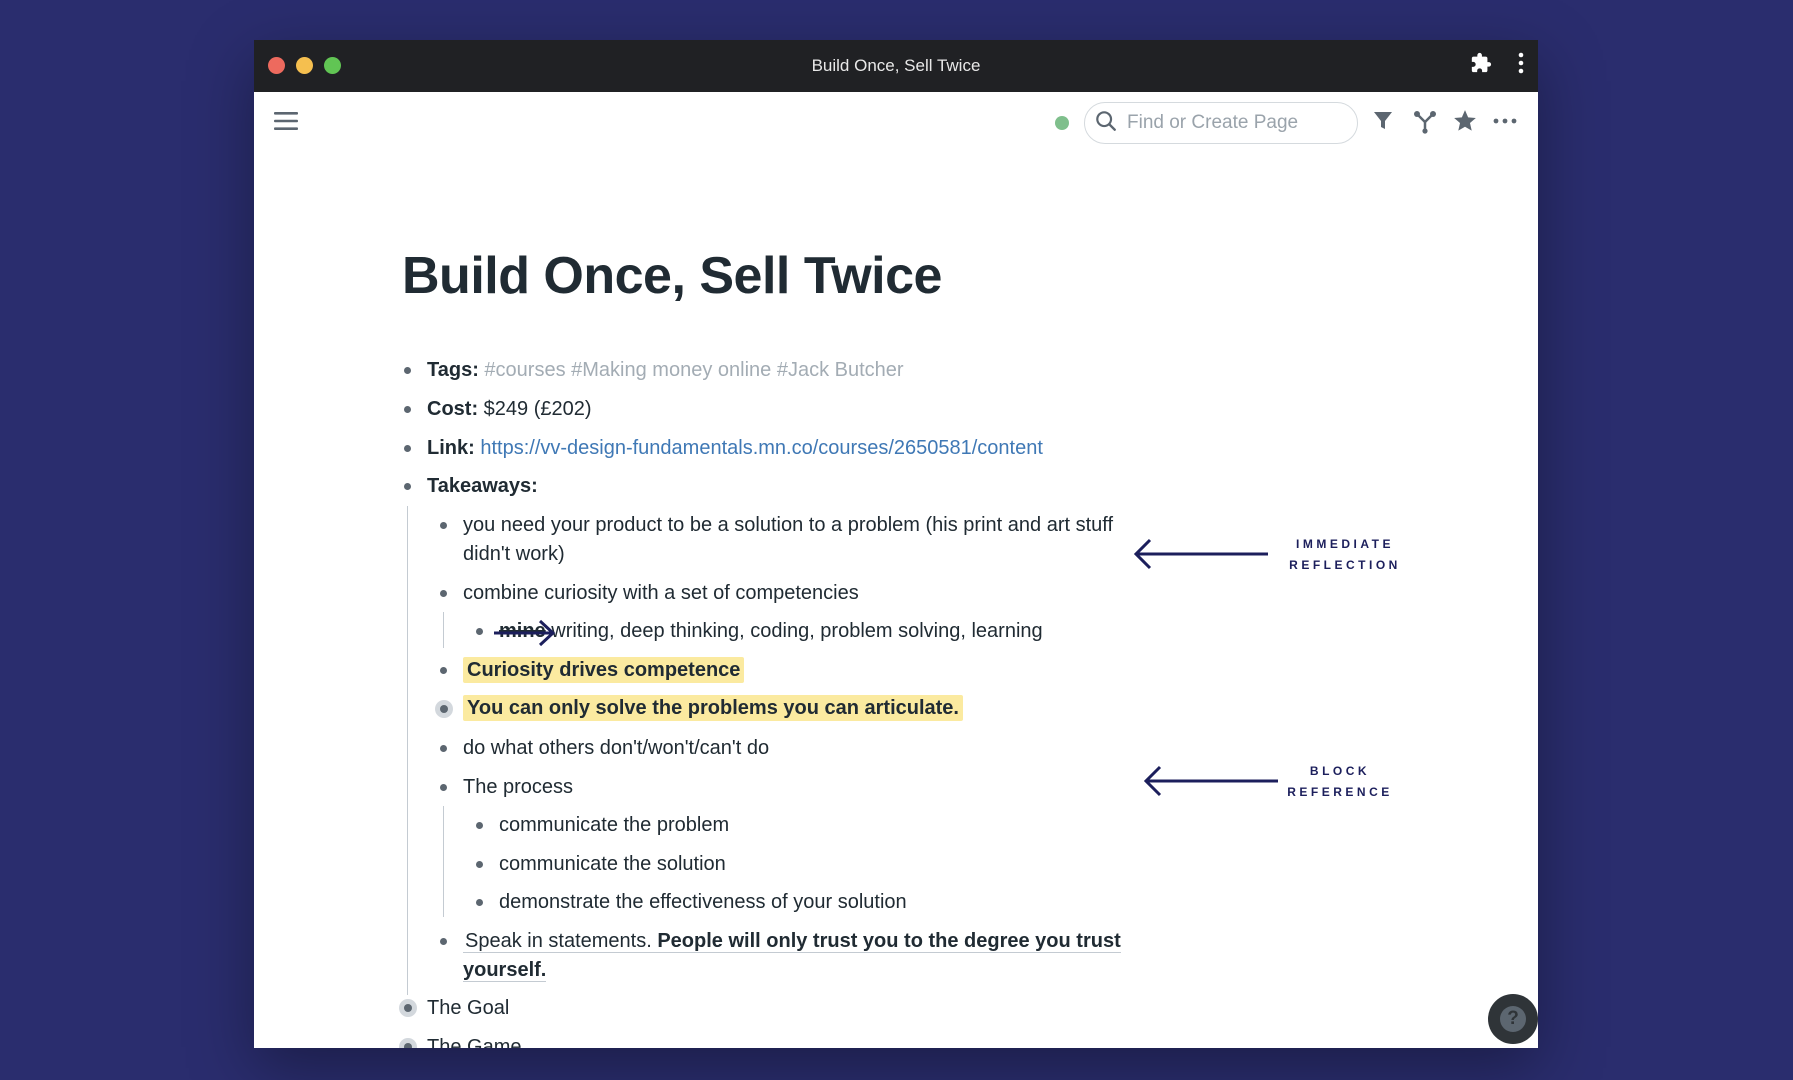  Describe the element at coordinates (616, 748) in the screenshot. I see `takeaway-item: do what others don't/won't/can't do` at that location.